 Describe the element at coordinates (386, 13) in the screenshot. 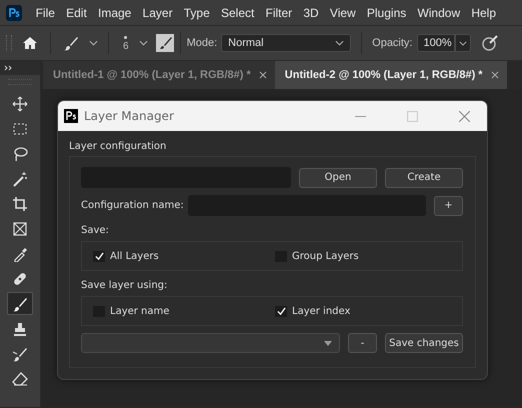

I see `menu-item: Plugins` at that location.